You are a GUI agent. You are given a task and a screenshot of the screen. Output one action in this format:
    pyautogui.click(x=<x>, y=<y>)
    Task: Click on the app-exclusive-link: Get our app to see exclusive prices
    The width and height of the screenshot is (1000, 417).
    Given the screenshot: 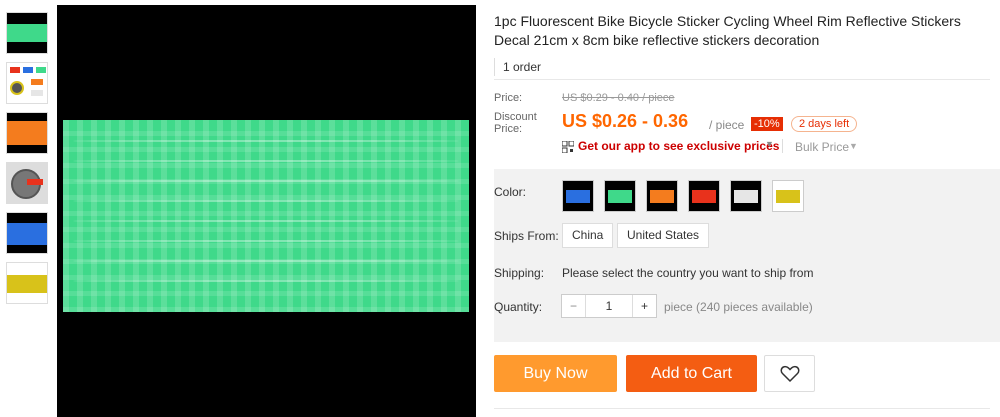 What is the action you would take?
    pyautogui.click(x=678, y=146)
    